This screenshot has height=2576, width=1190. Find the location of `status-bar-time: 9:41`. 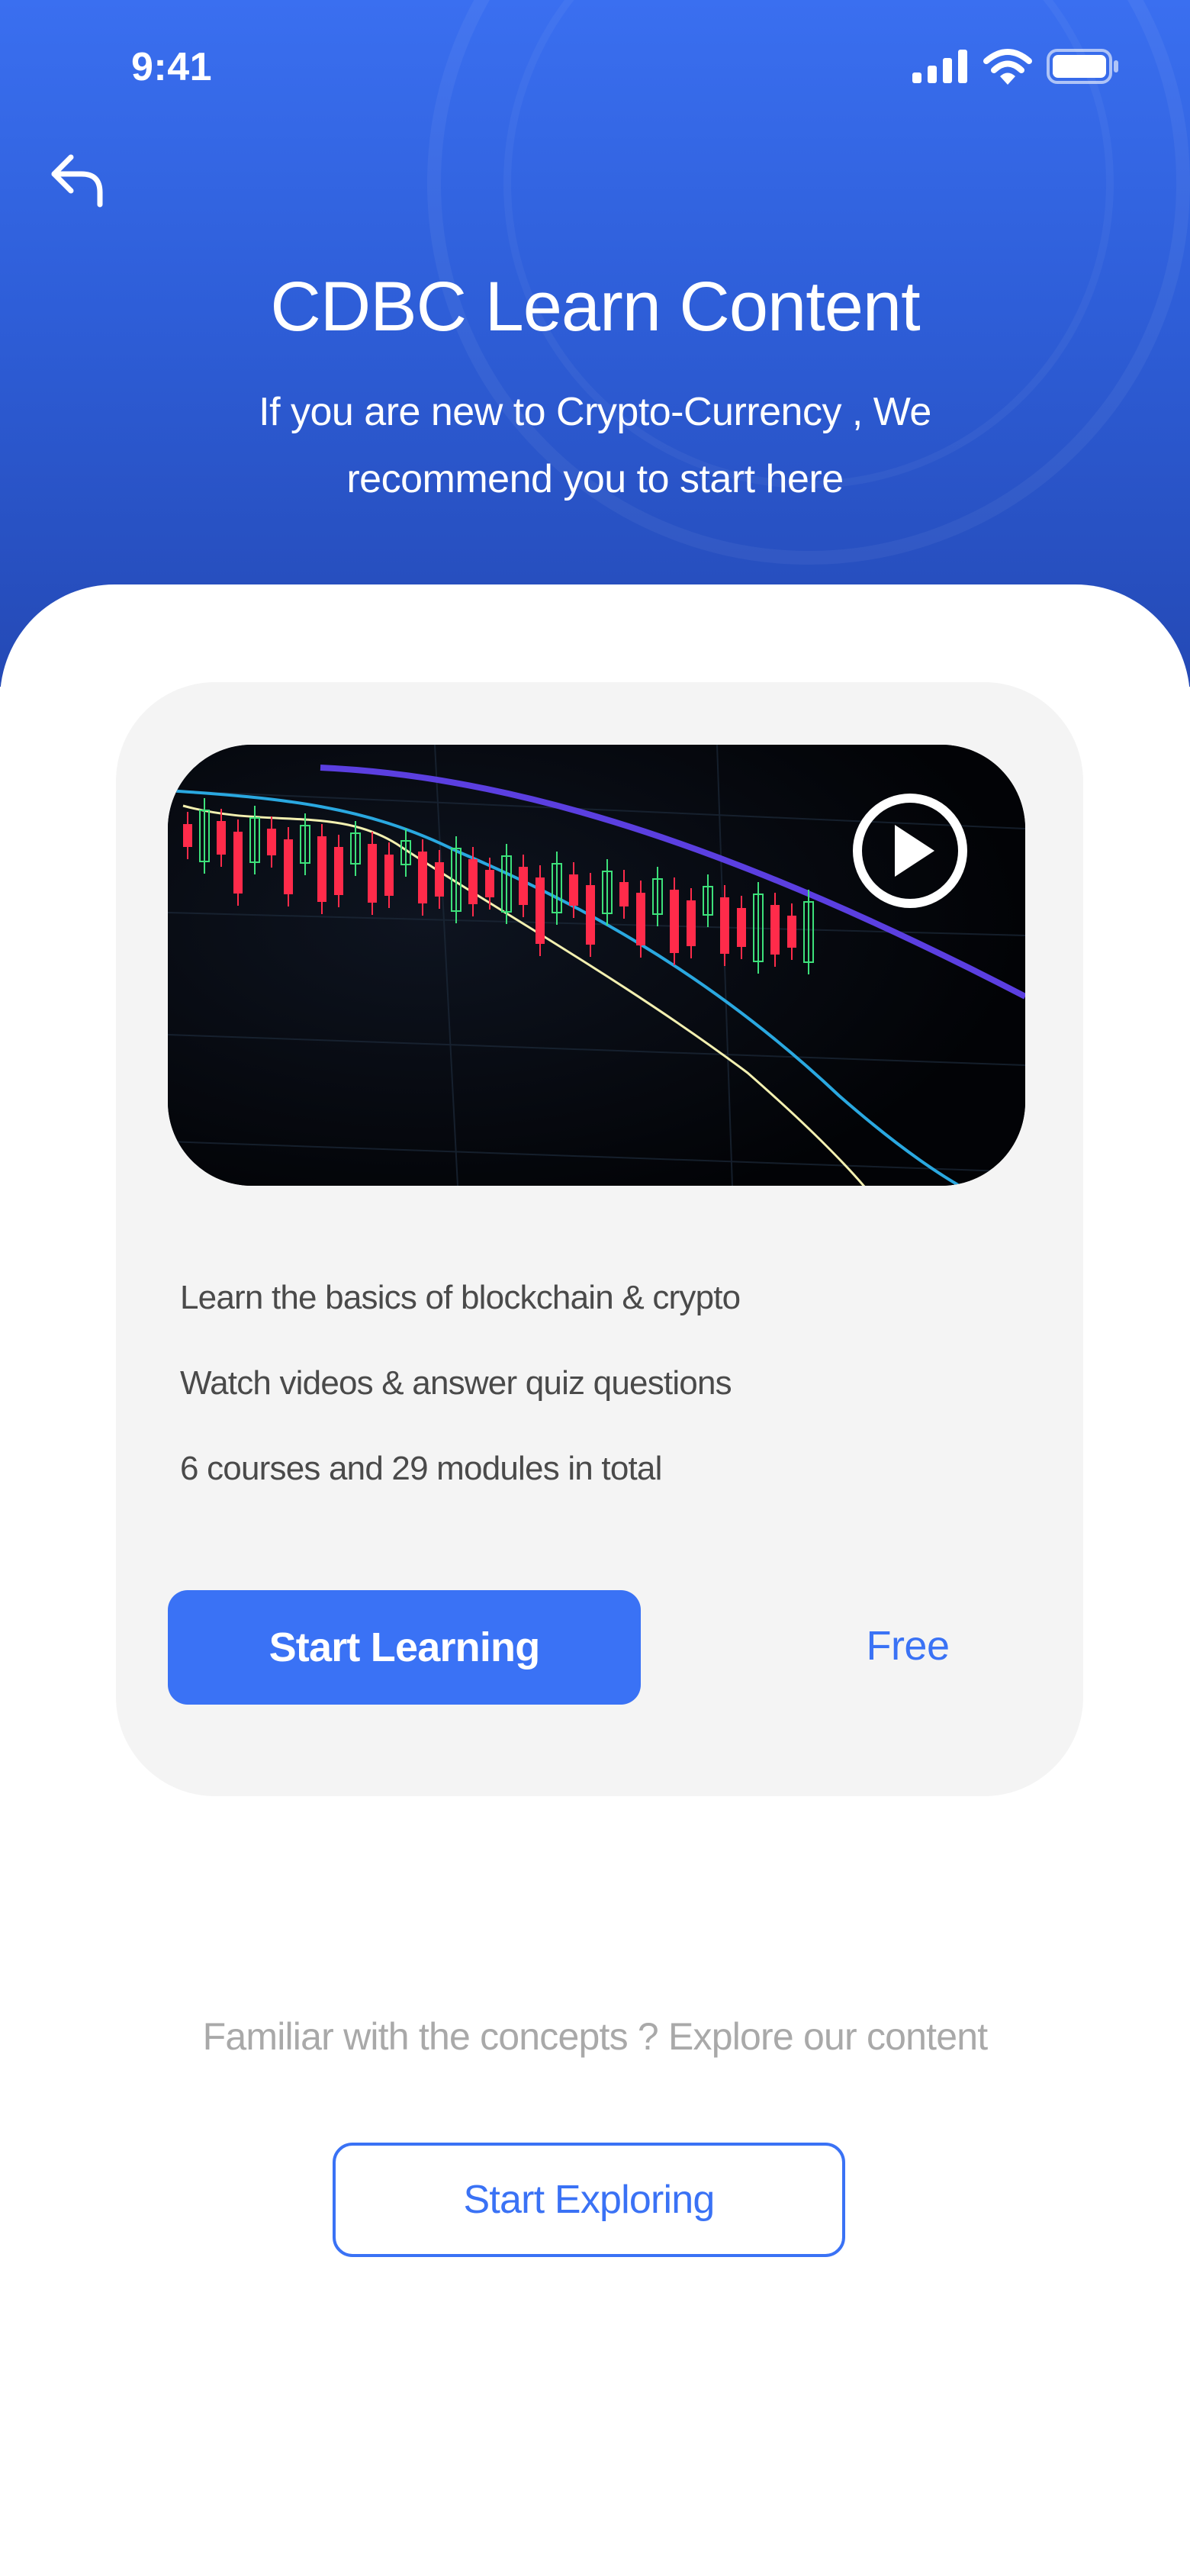

status-bar-time: 9:41 is located at coordinates (172, 67).